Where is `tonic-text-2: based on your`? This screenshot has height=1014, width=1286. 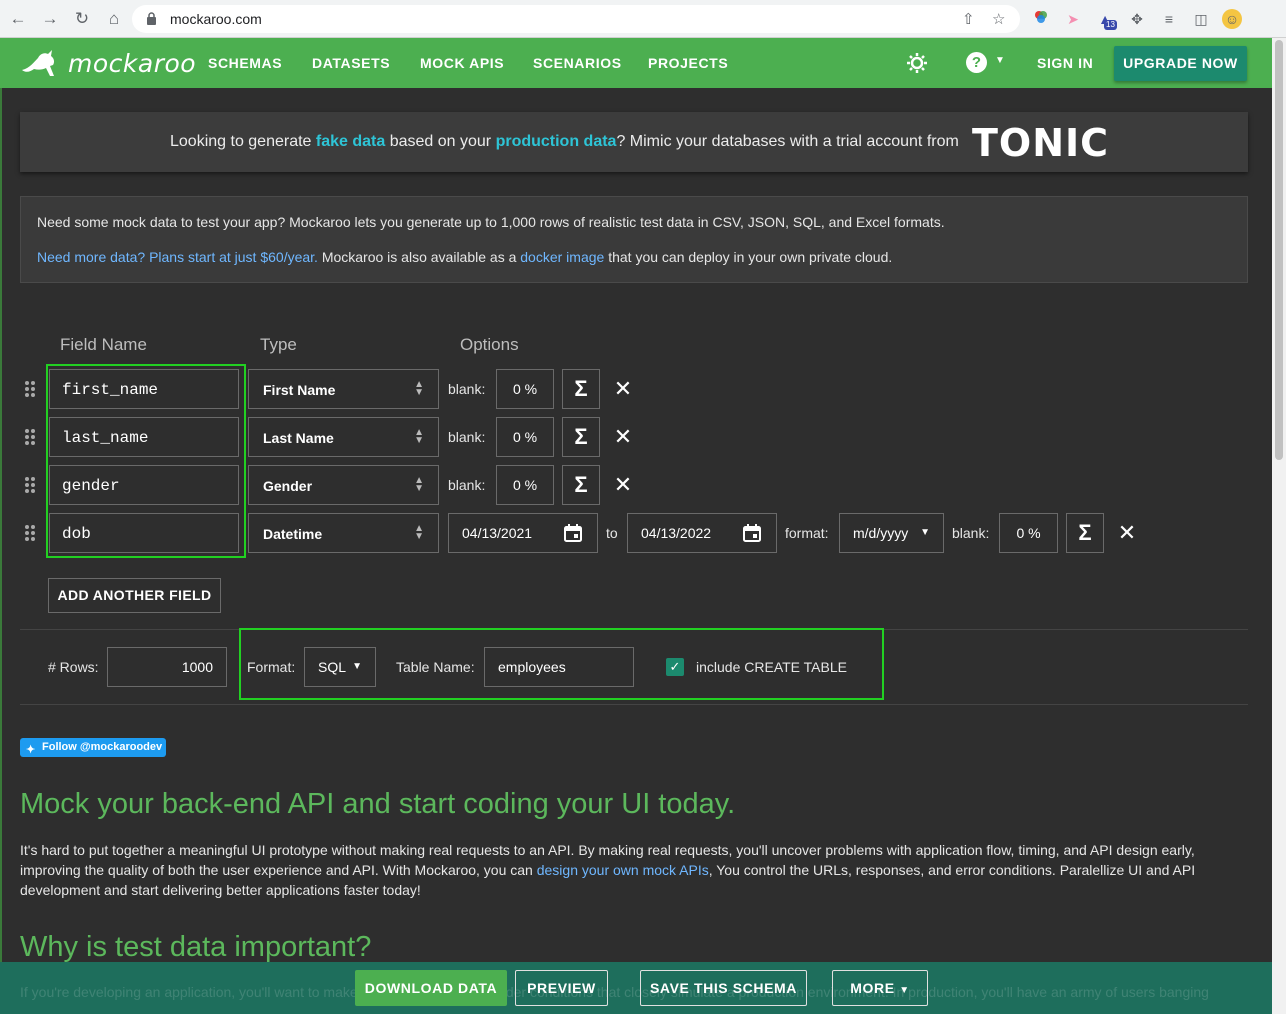 tonic-text-2: based on your is located at coordinates (440, 141).